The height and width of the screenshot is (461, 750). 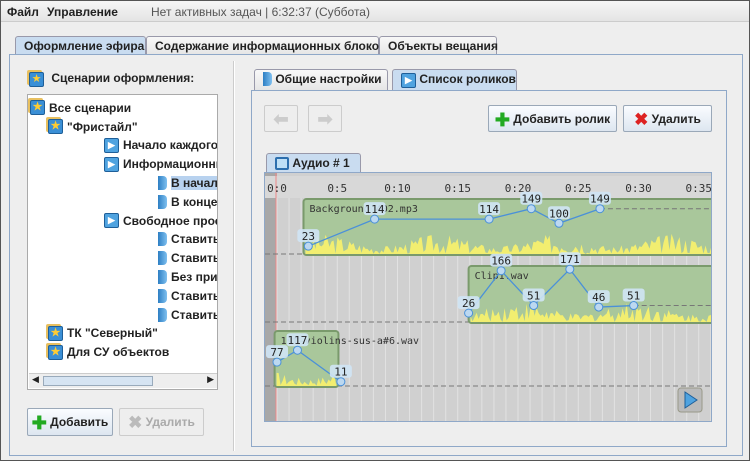 I want to click on envelope-point-value: 114, so click(x=489, y=209).